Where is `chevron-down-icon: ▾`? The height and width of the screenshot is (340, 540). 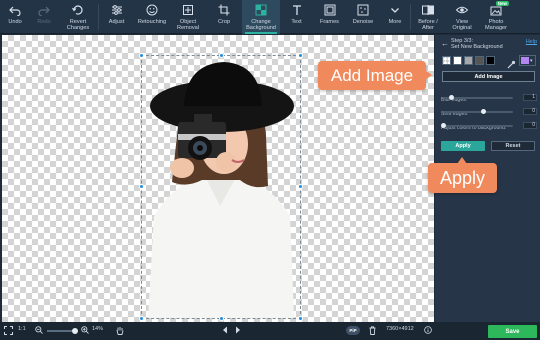
chevron-down-icon: ▾ is located at coordinates (531, 60).